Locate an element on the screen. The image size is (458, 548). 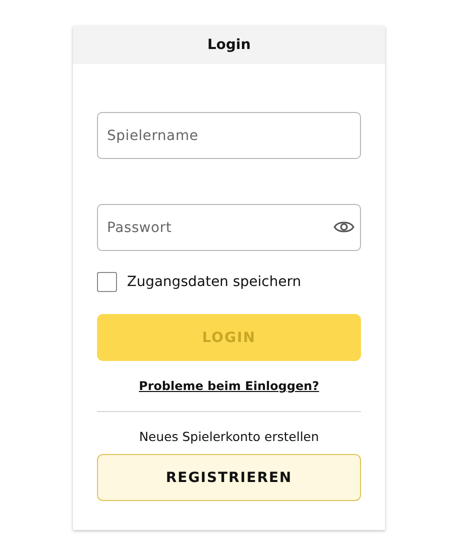
register-button: REGISTRIEREN is located at coordinates (229, 477).